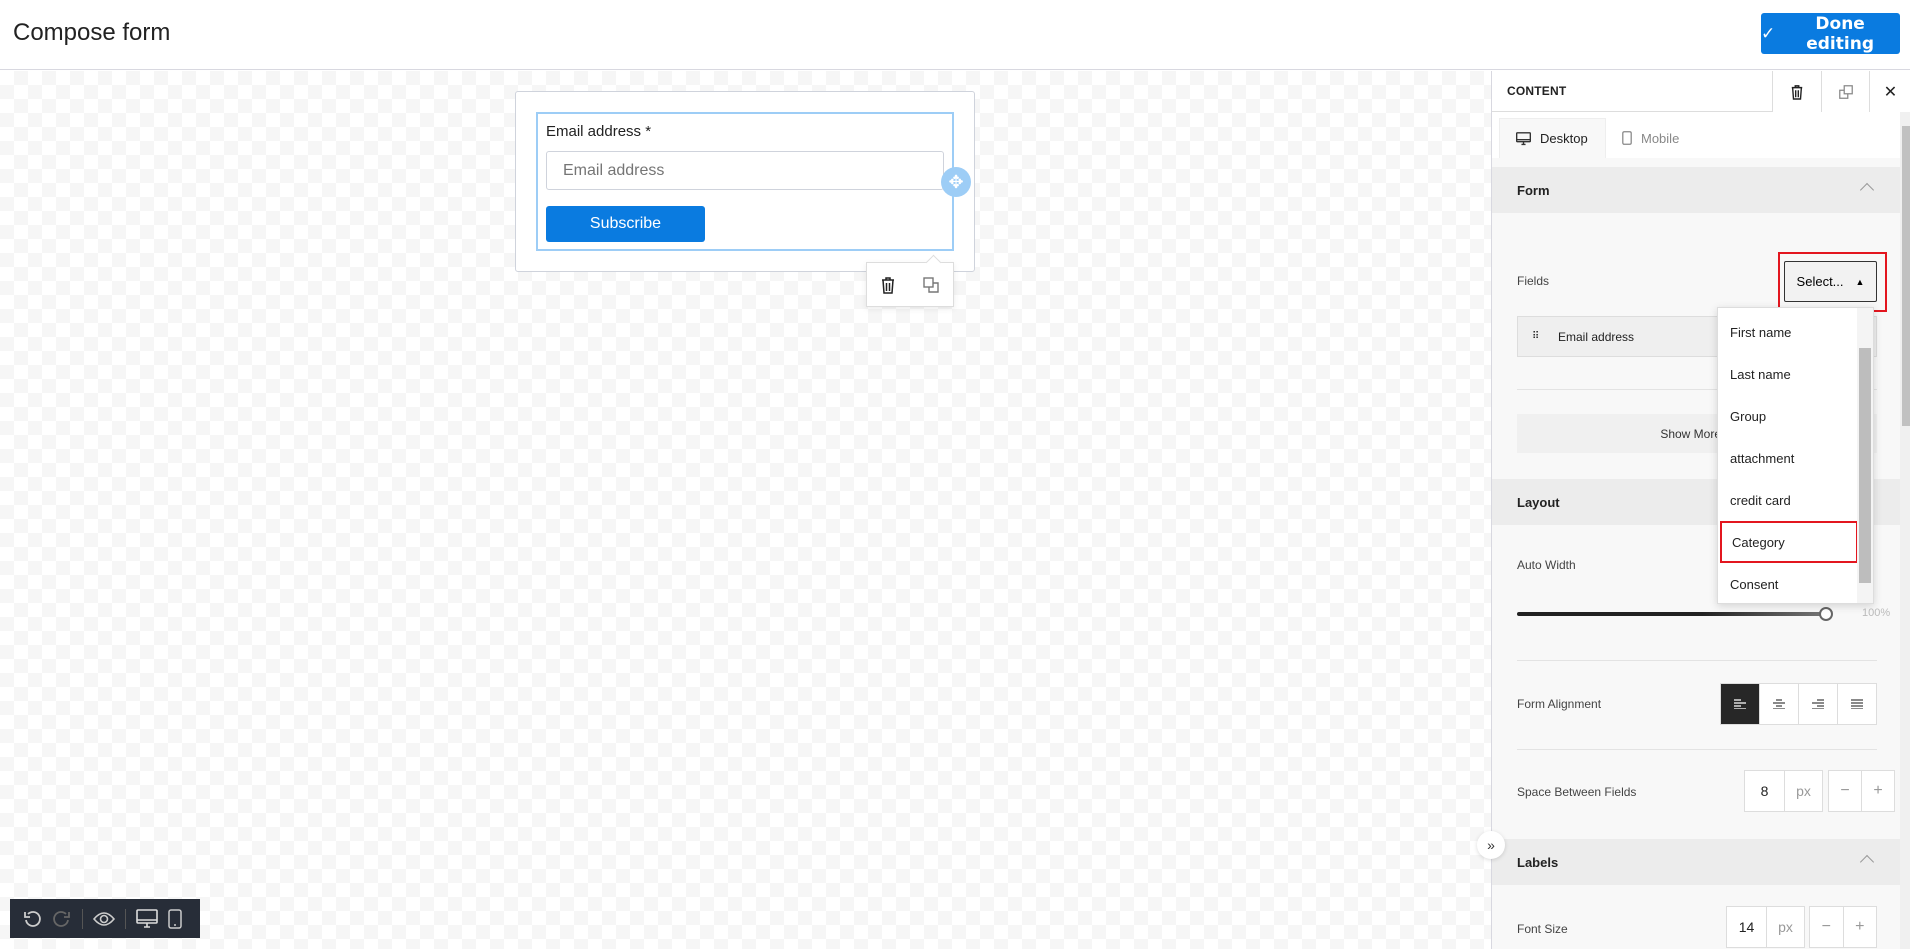 This screenshot has height=949, width=1910. Describe the element at coordinates (1660, 138) in the screenshot. I see `tab-mobile-label: Mobile` at that location.